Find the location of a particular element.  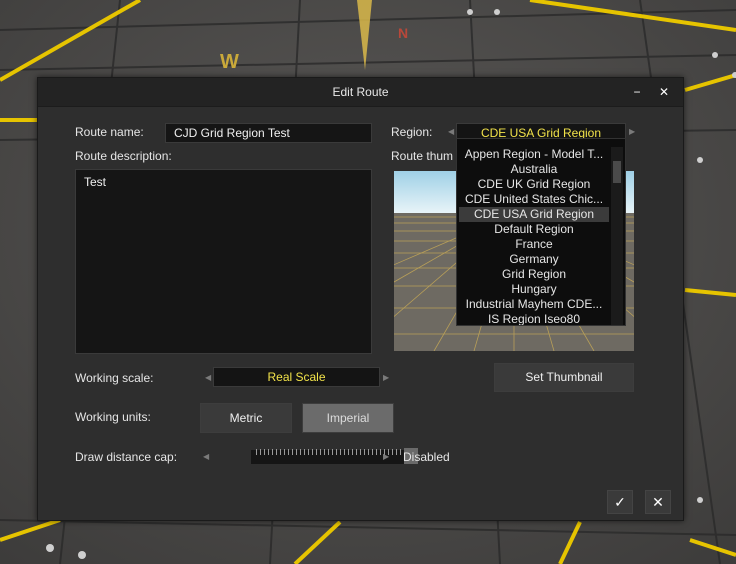

dropdown-item: Australia is located at coordinates (534, 169).